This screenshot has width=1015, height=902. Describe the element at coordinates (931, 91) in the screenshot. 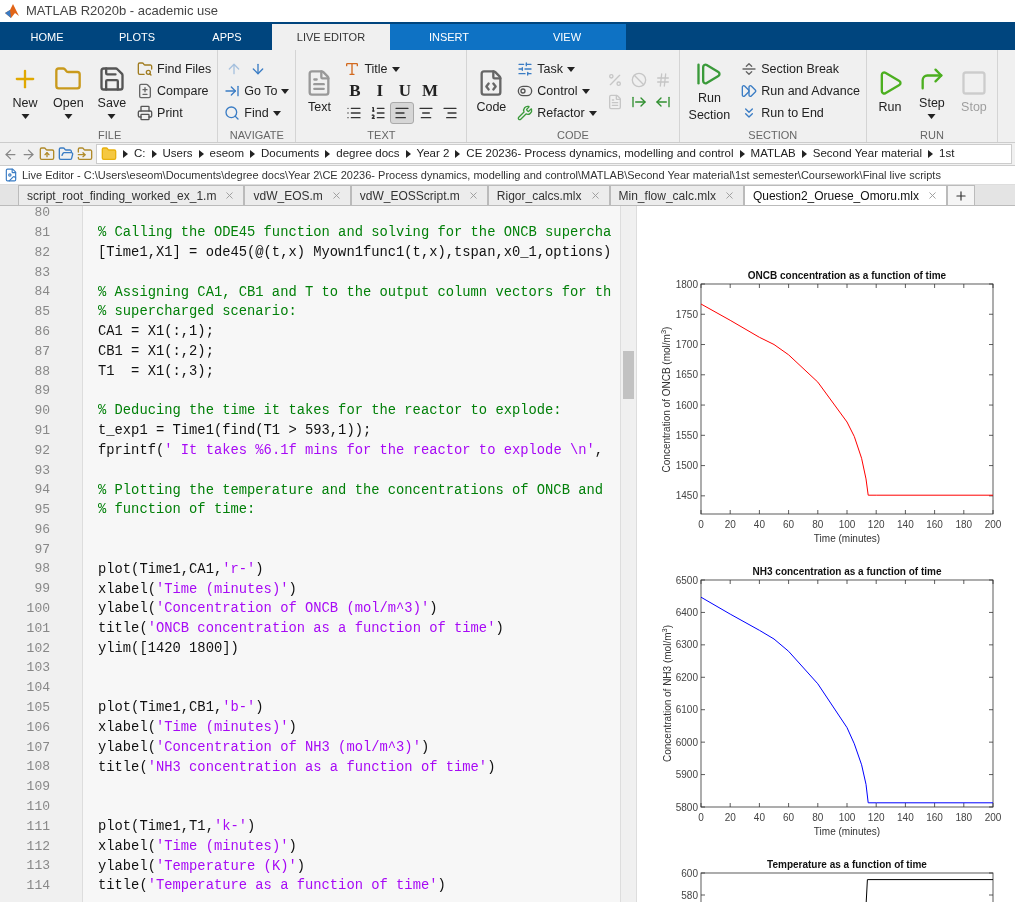

I see `ribbon-button: Step` at that location.